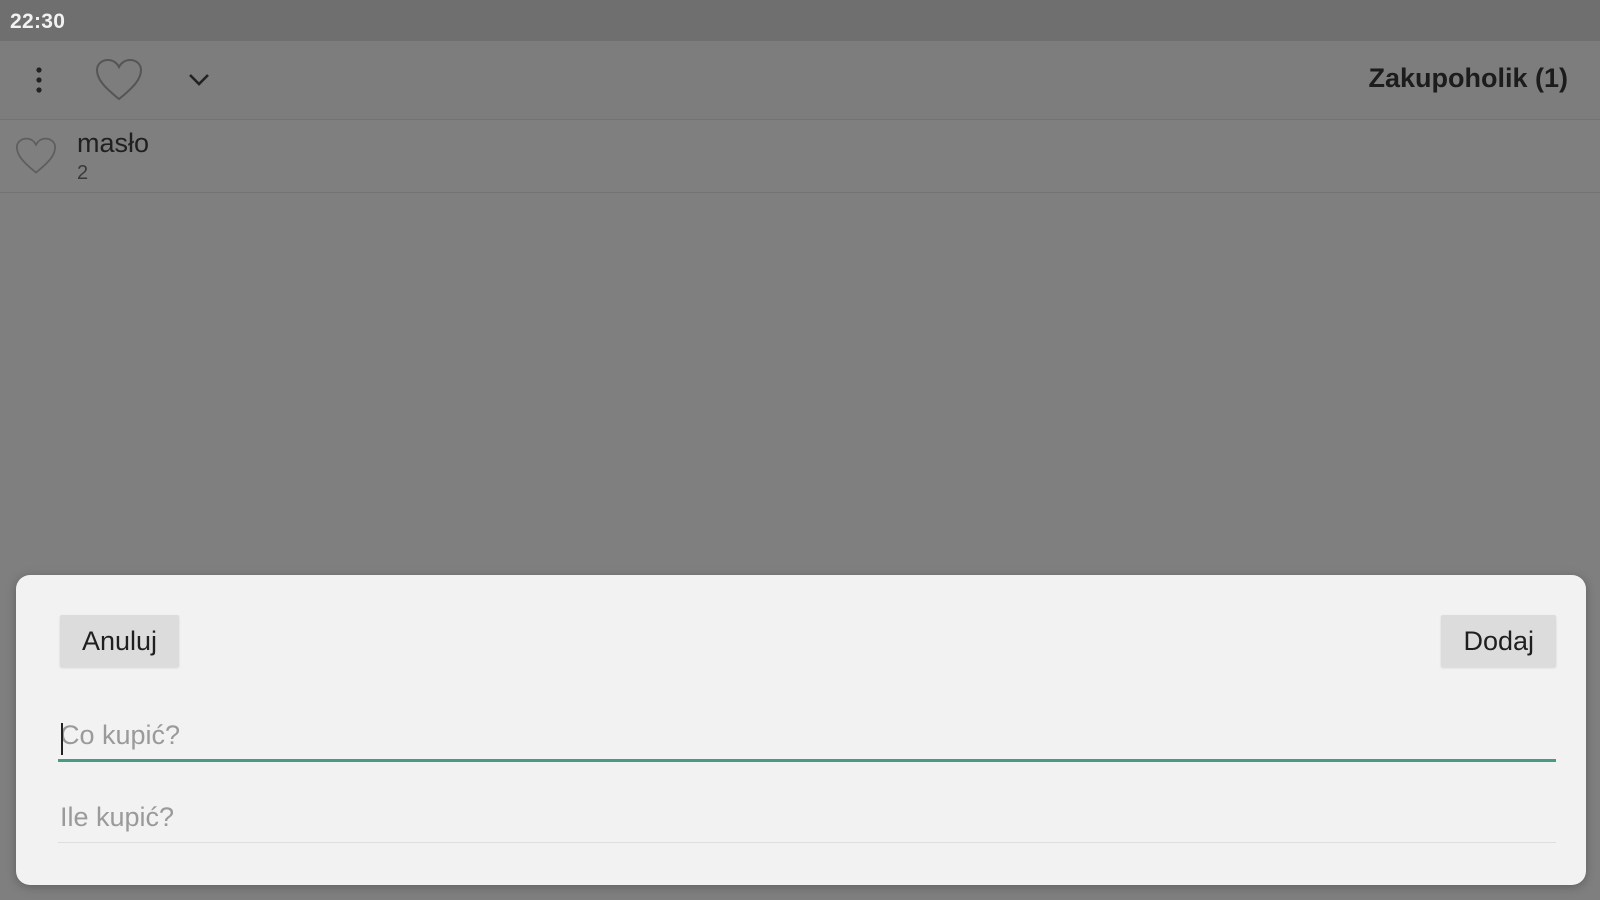 This screenshot has width=1600, height=900. I want to click on add-button: Dodaj, so click(1498, 641).